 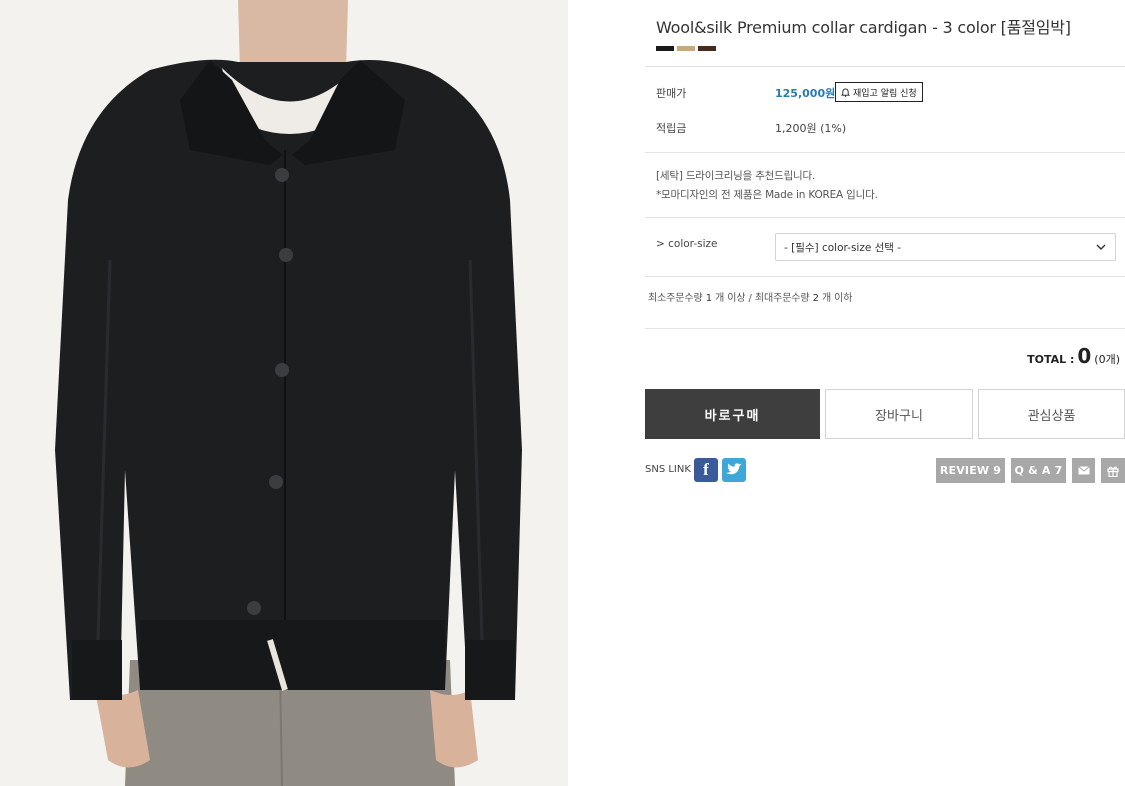 I want to click on color-size-select: - [필수] color-size 선택 -, so click(x=945, y=247).